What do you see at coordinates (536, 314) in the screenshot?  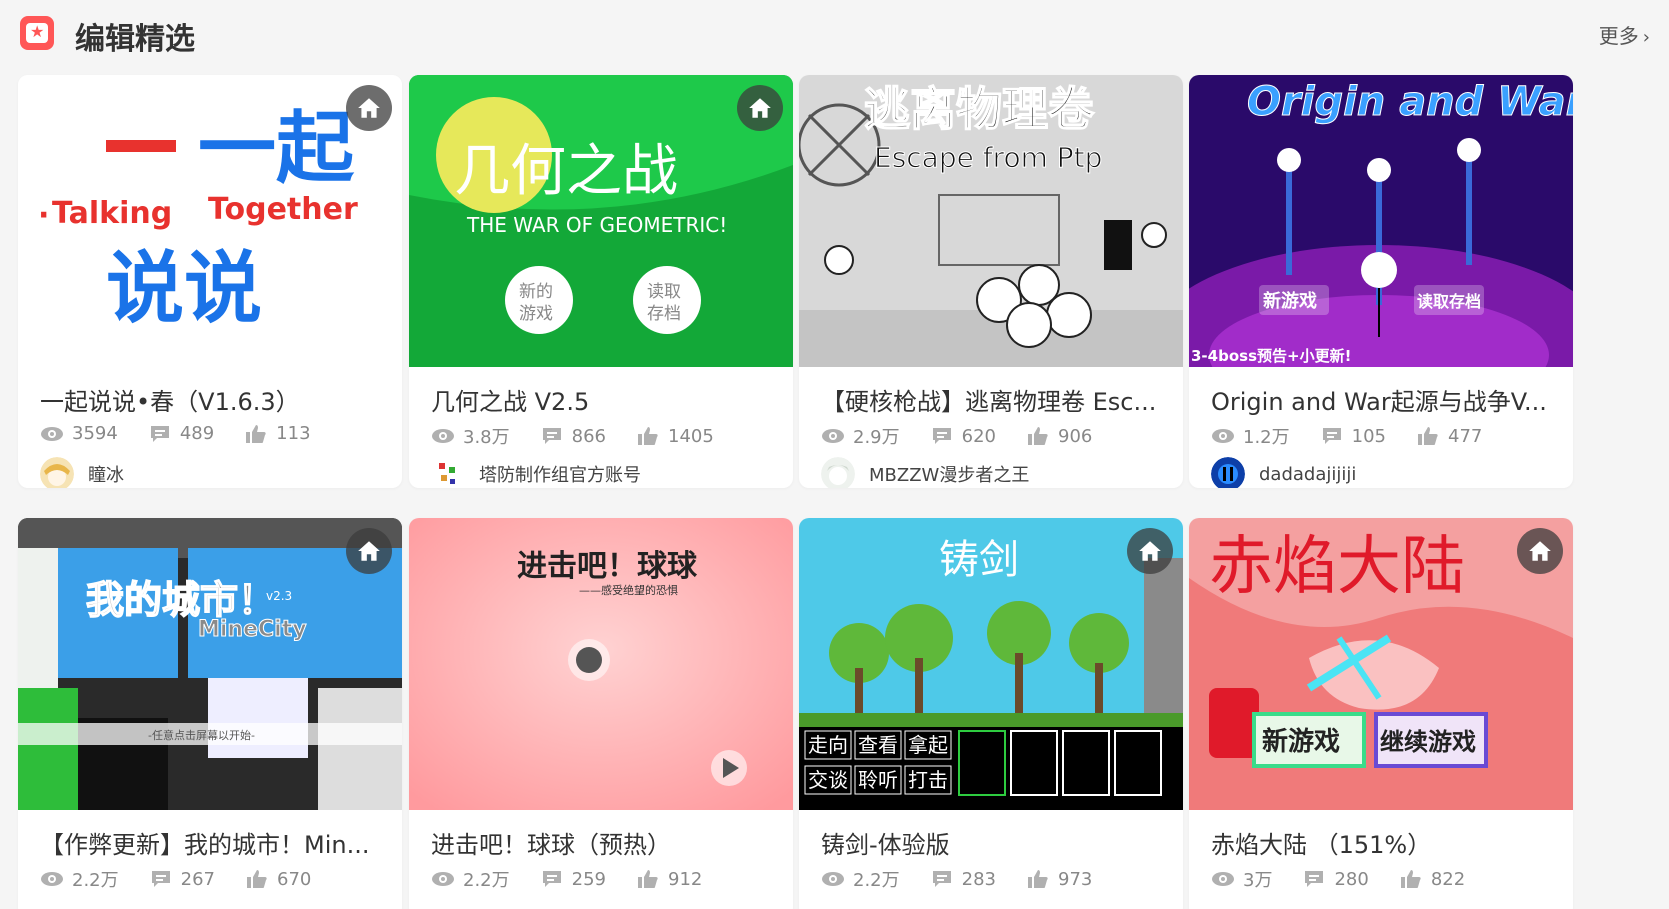 I see `svg-text: 游戏` at bounding box center [536, 314].